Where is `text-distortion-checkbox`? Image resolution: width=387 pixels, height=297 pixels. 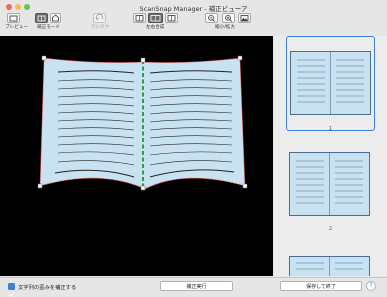
text-distortion-checkbox is located at coordinates (11, 290).